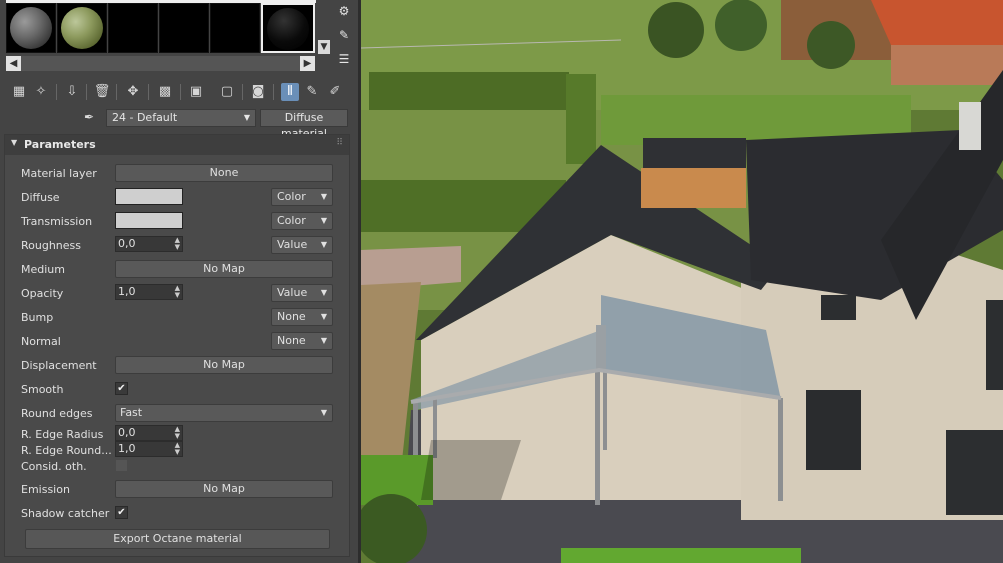 The image size is (1003, 563). What do you see at coordinates (149, 292) in the screenshot?
I see `opacity-spinner: 1,0 ▲ ▼` at bounding box center [149, 292].